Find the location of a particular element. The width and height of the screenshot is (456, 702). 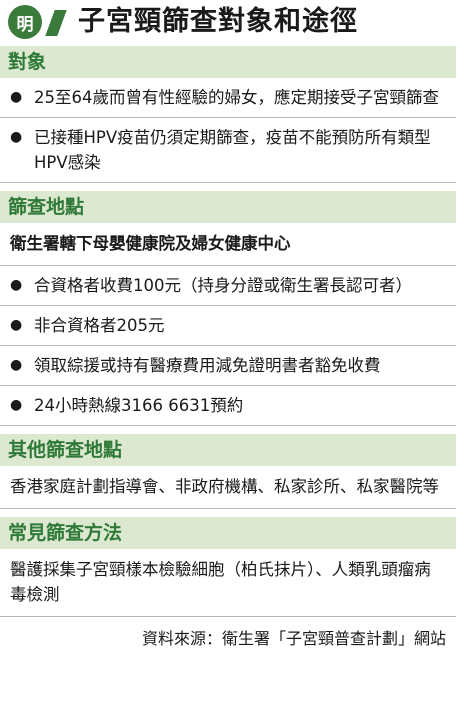

list-item-text: 25至64歲而曾有性經驗的婦女，應定期接受子宮頸篩查 is located at coordinates (236, 97).